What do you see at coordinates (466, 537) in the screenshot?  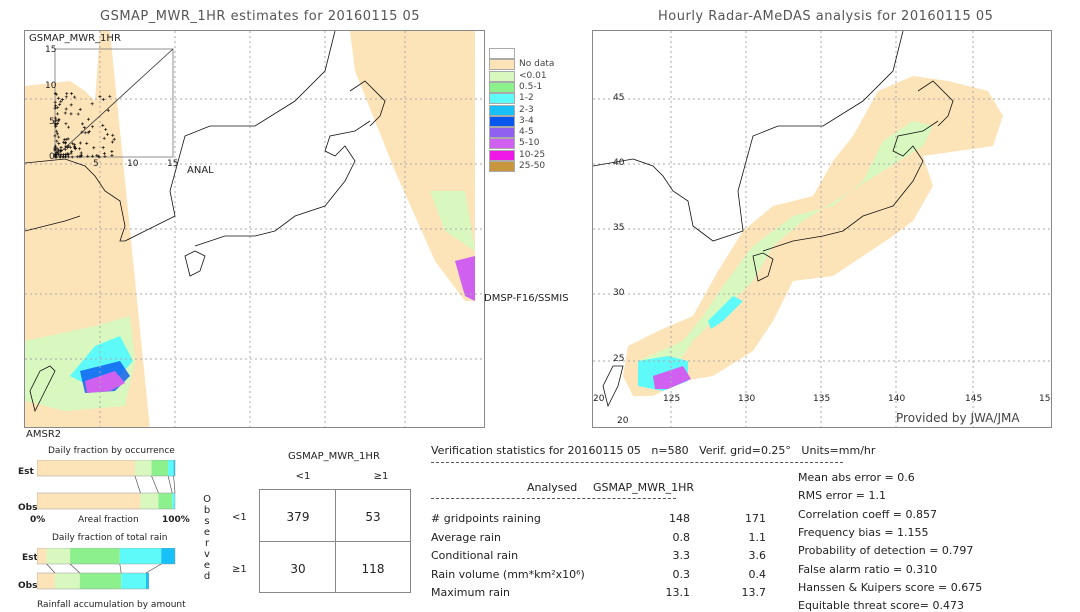 I see `stat-label: Average rain` at bounding box center [466, 537].